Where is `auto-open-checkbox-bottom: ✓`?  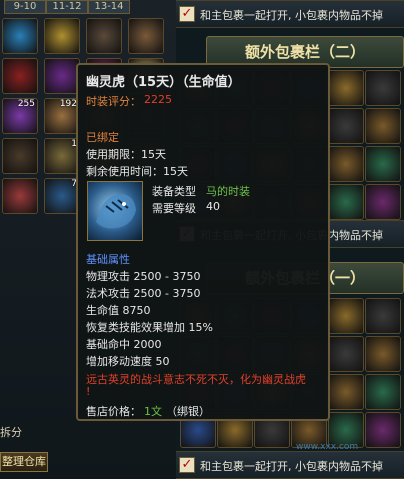
auto-open-checkbox-bottom: ✓ is located at coordinates (187, 465).